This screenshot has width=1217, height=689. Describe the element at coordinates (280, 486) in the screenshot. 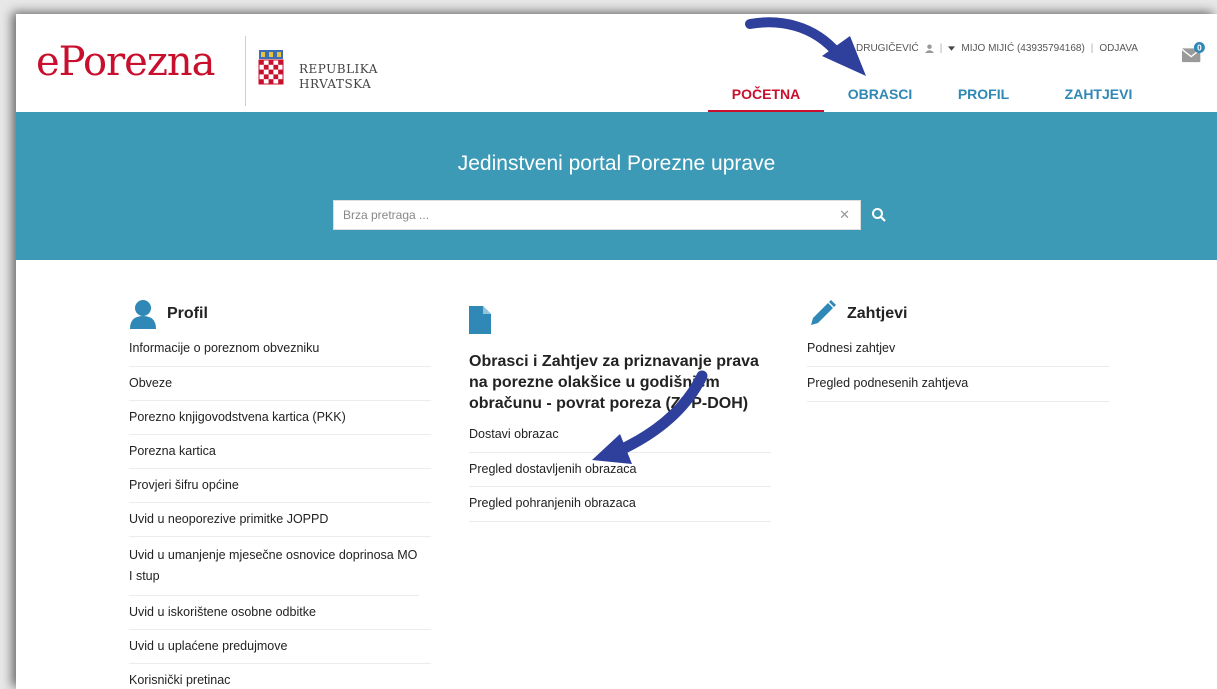

I see `list-item: Provjeri šifru općine` at that location.